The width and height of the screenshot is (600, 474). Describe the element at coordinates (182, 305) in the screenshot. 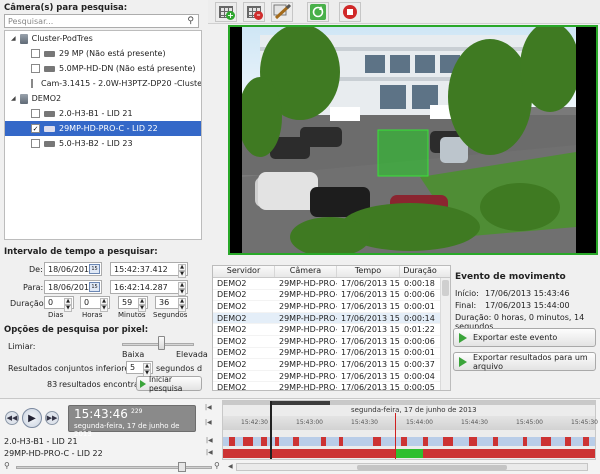

I see `segundos-spinner: ▲ ▼` at that location.